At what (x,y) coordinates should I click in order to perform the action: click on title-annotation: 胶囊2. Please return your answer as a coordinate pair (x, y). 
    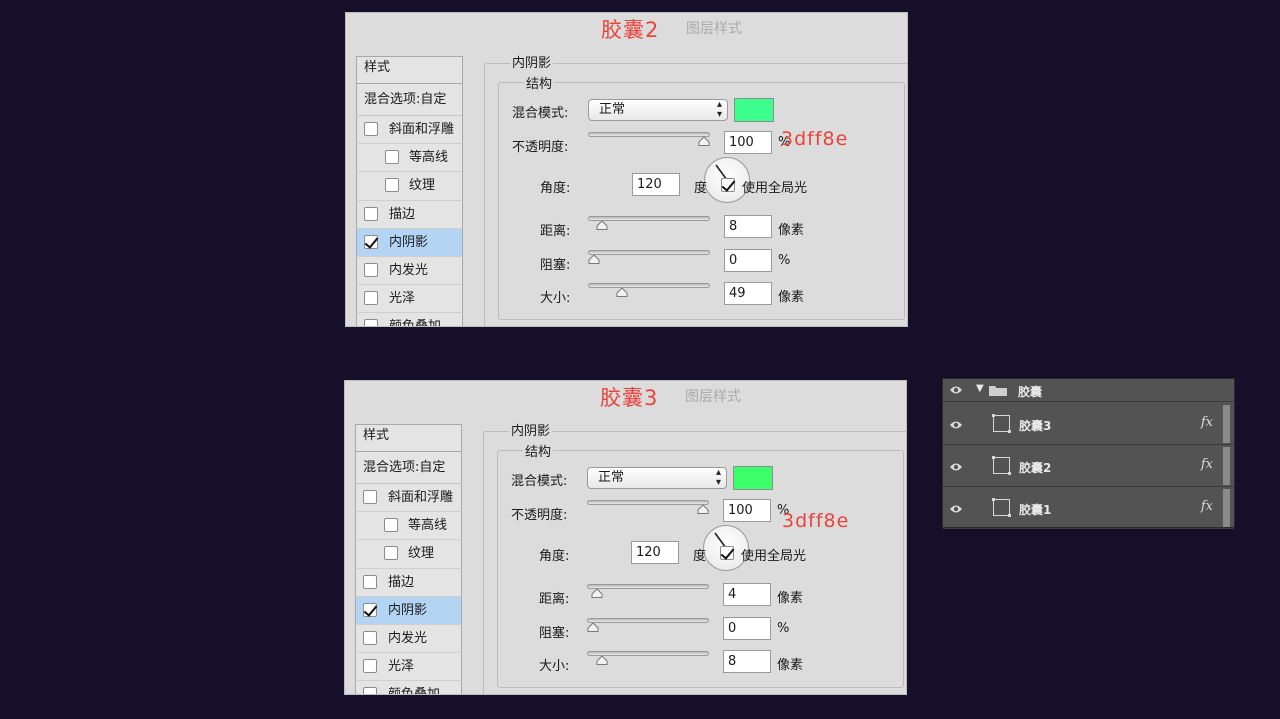
    Looking at the image, I should click on (630, 30).